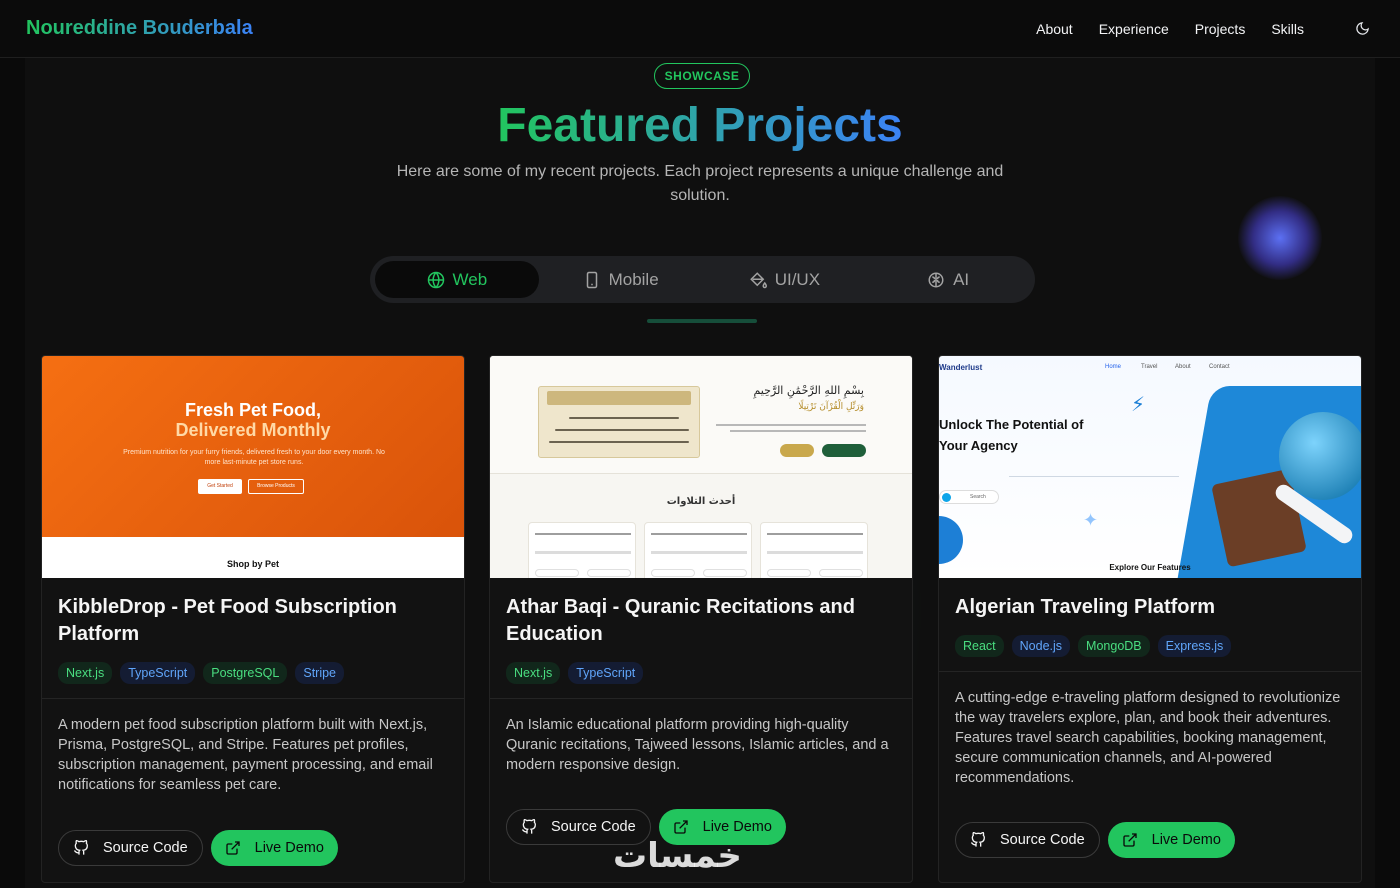 This screenshot has width=1400, height=888. Describe the element at coordinates (936, 279) in the screenshot. I see `brain-icon` at that location.